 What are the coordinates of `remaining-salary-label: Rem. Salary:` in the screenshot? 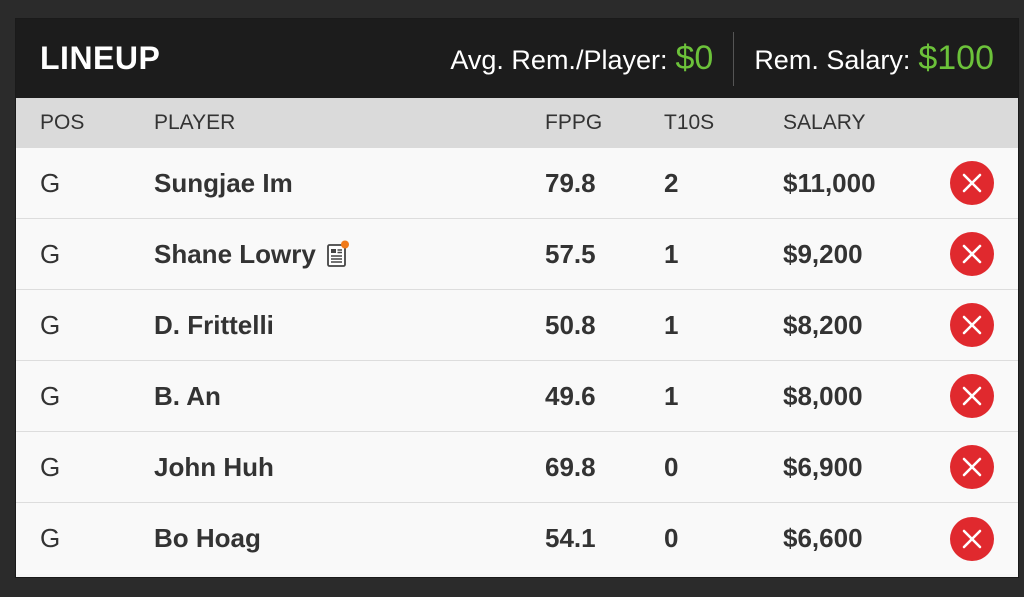 It's located at (832, 60).